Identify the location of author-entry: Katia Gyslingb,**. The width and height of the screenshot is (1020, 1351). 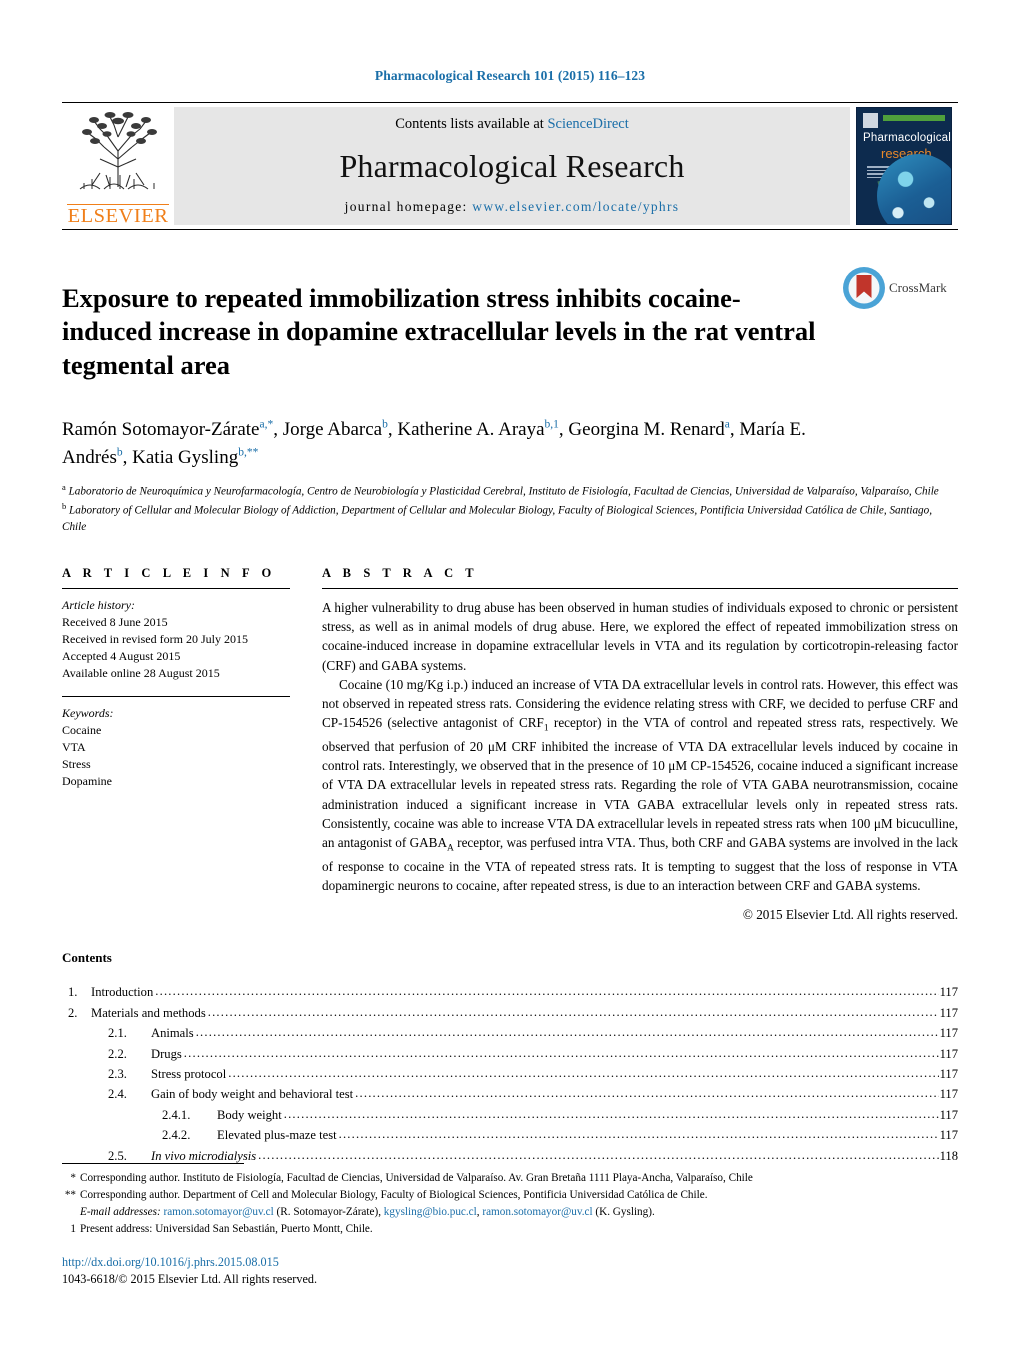
(195, 457).